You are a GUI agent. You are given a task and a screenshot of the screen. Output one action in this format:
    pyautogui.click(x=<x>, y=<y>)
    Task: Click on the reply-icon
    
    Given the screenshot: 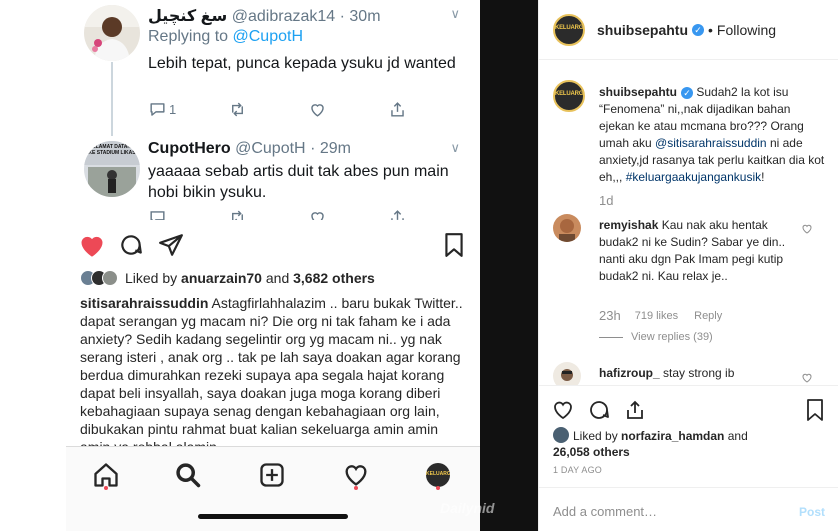 What is the action you would take?
    pyautogui.click(x=157, y=215)
    